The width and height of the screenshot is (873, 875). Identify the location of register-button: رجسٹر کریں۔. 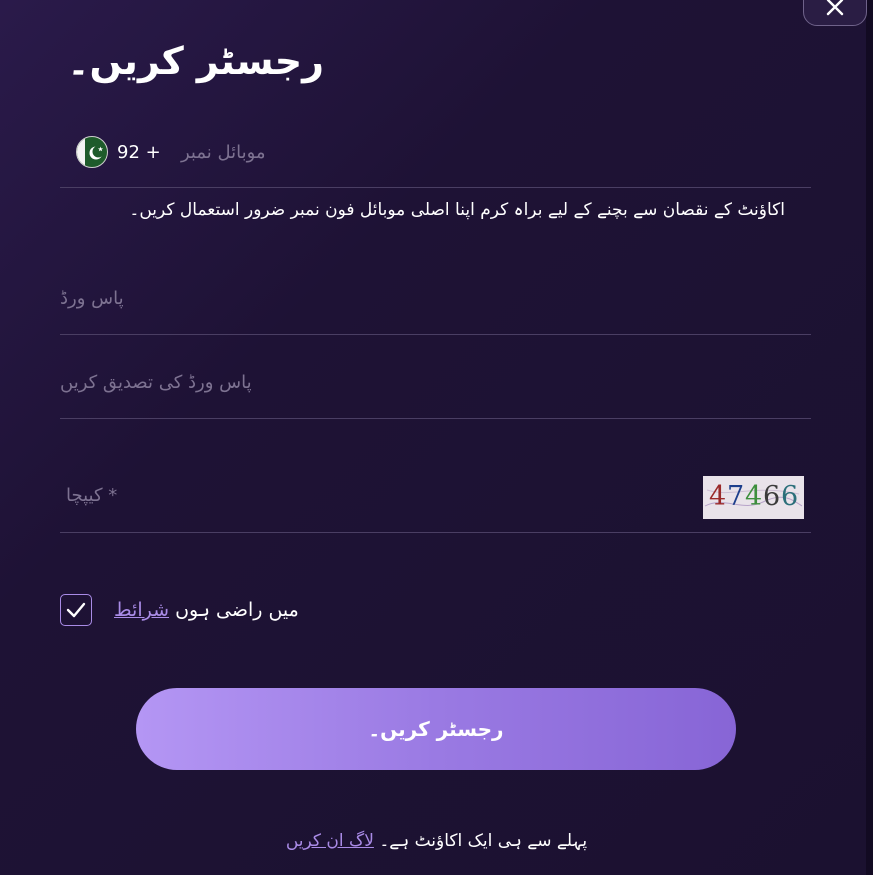
(436, 729).